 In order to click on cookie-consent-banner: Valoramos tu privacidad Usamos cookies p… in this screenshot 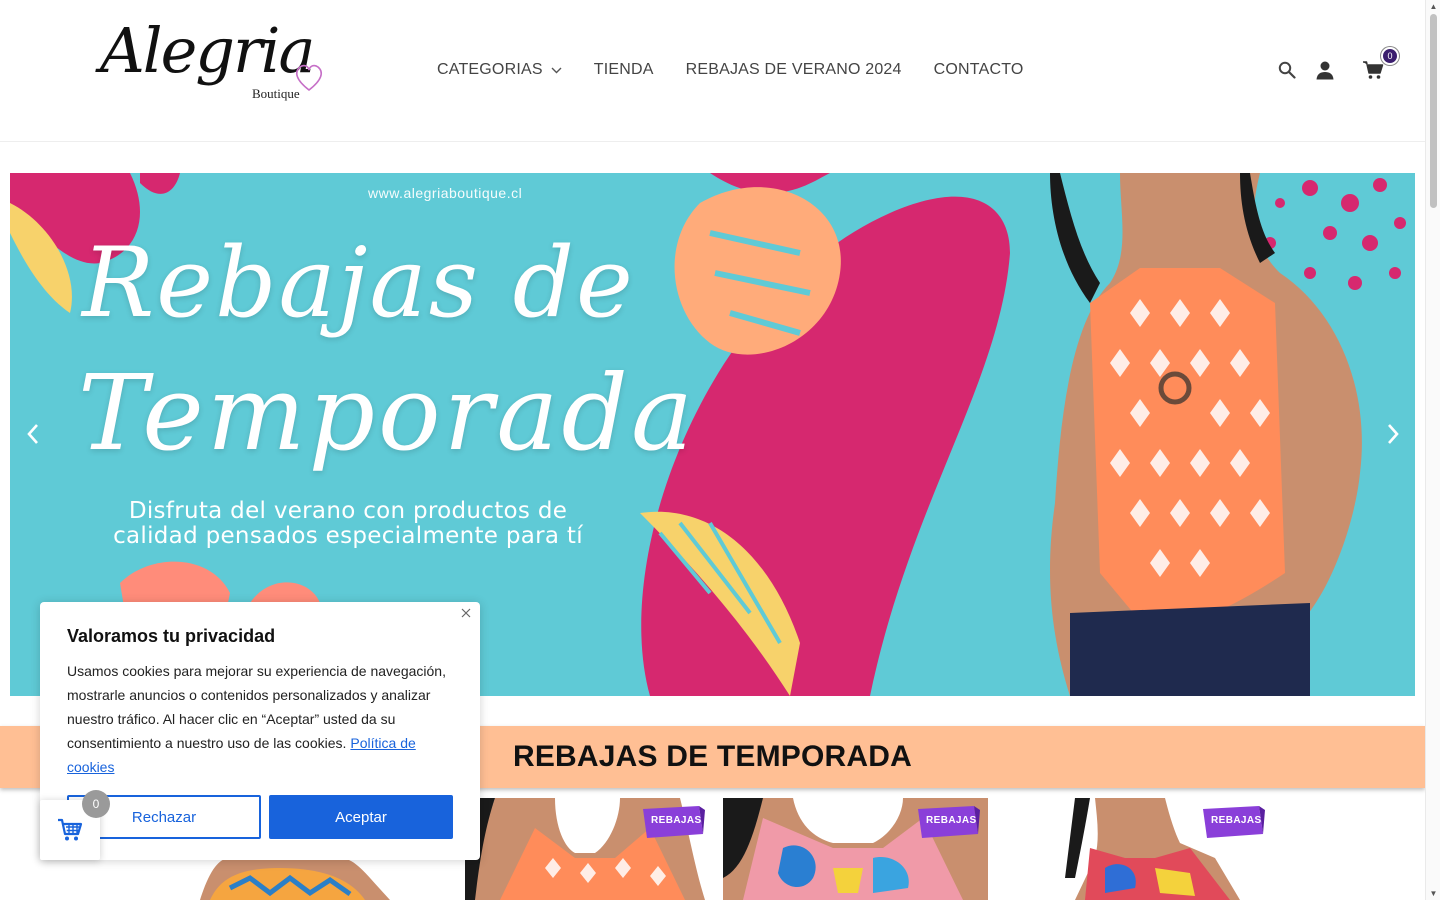, I will do `click(260, 731)`.